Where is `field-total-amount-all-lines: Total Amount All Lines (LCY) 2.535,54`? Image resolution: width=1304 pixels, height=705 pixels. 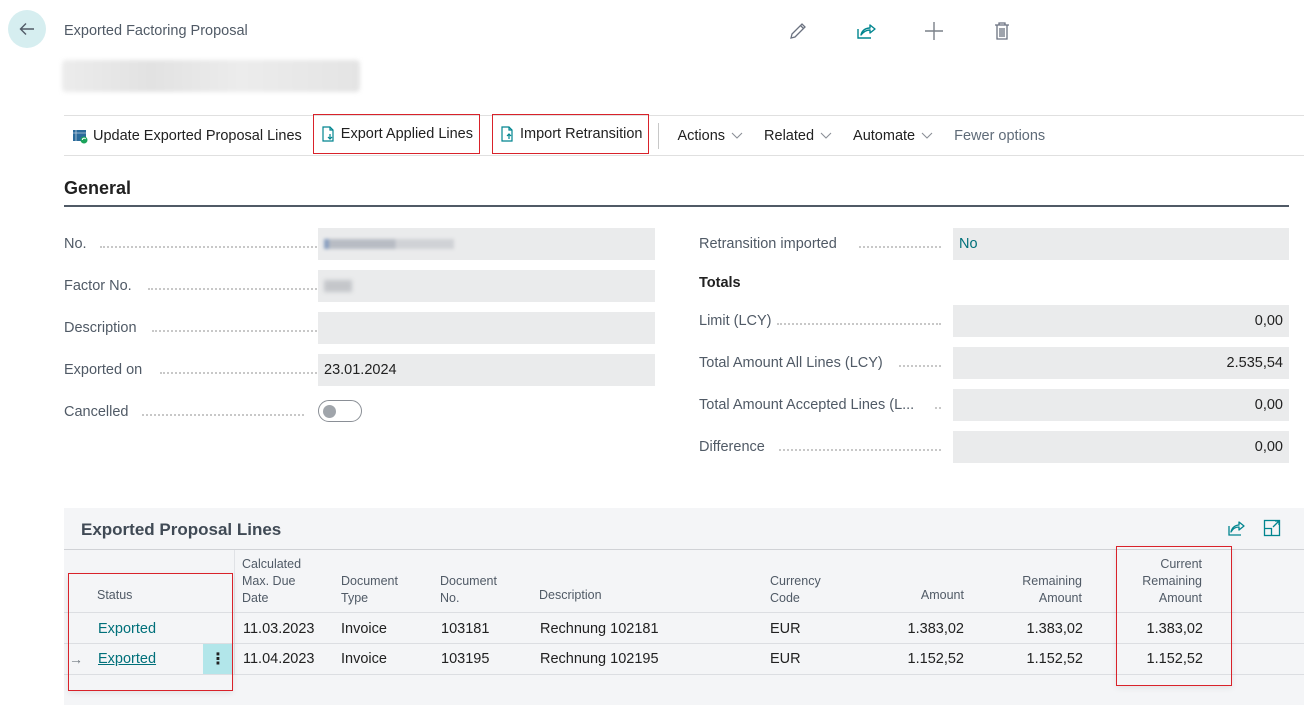
field-total-amount-all-lines: Total Amount All Lines (LCY) 2.535,54 is located at coordinates (994, 363).